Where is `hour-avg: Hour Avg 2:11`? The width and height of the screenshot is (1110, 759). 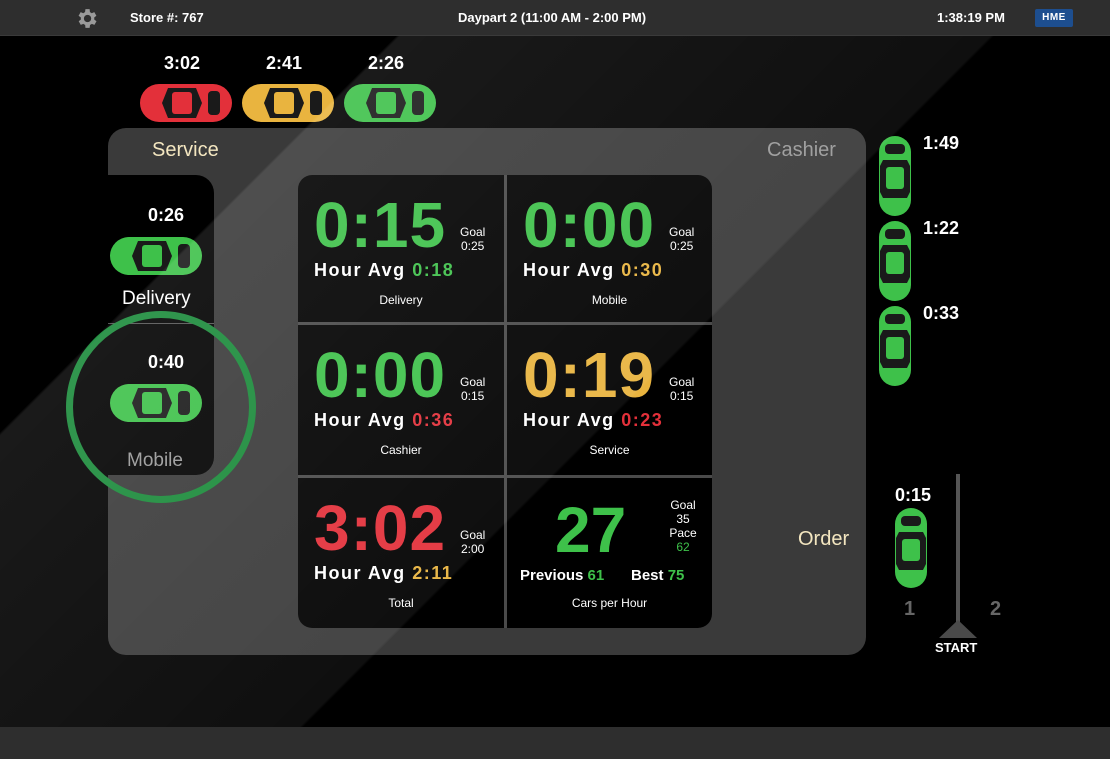 hour-avg: Hour Avg 2:11 is located at coordinates (383, 573).